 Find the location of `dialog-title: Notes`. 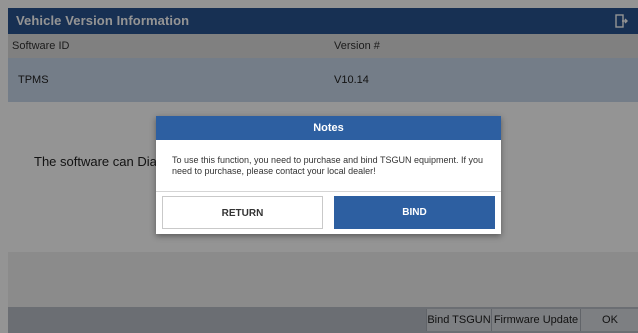

dialog-title: Notes is located at coordinates (328, 128).